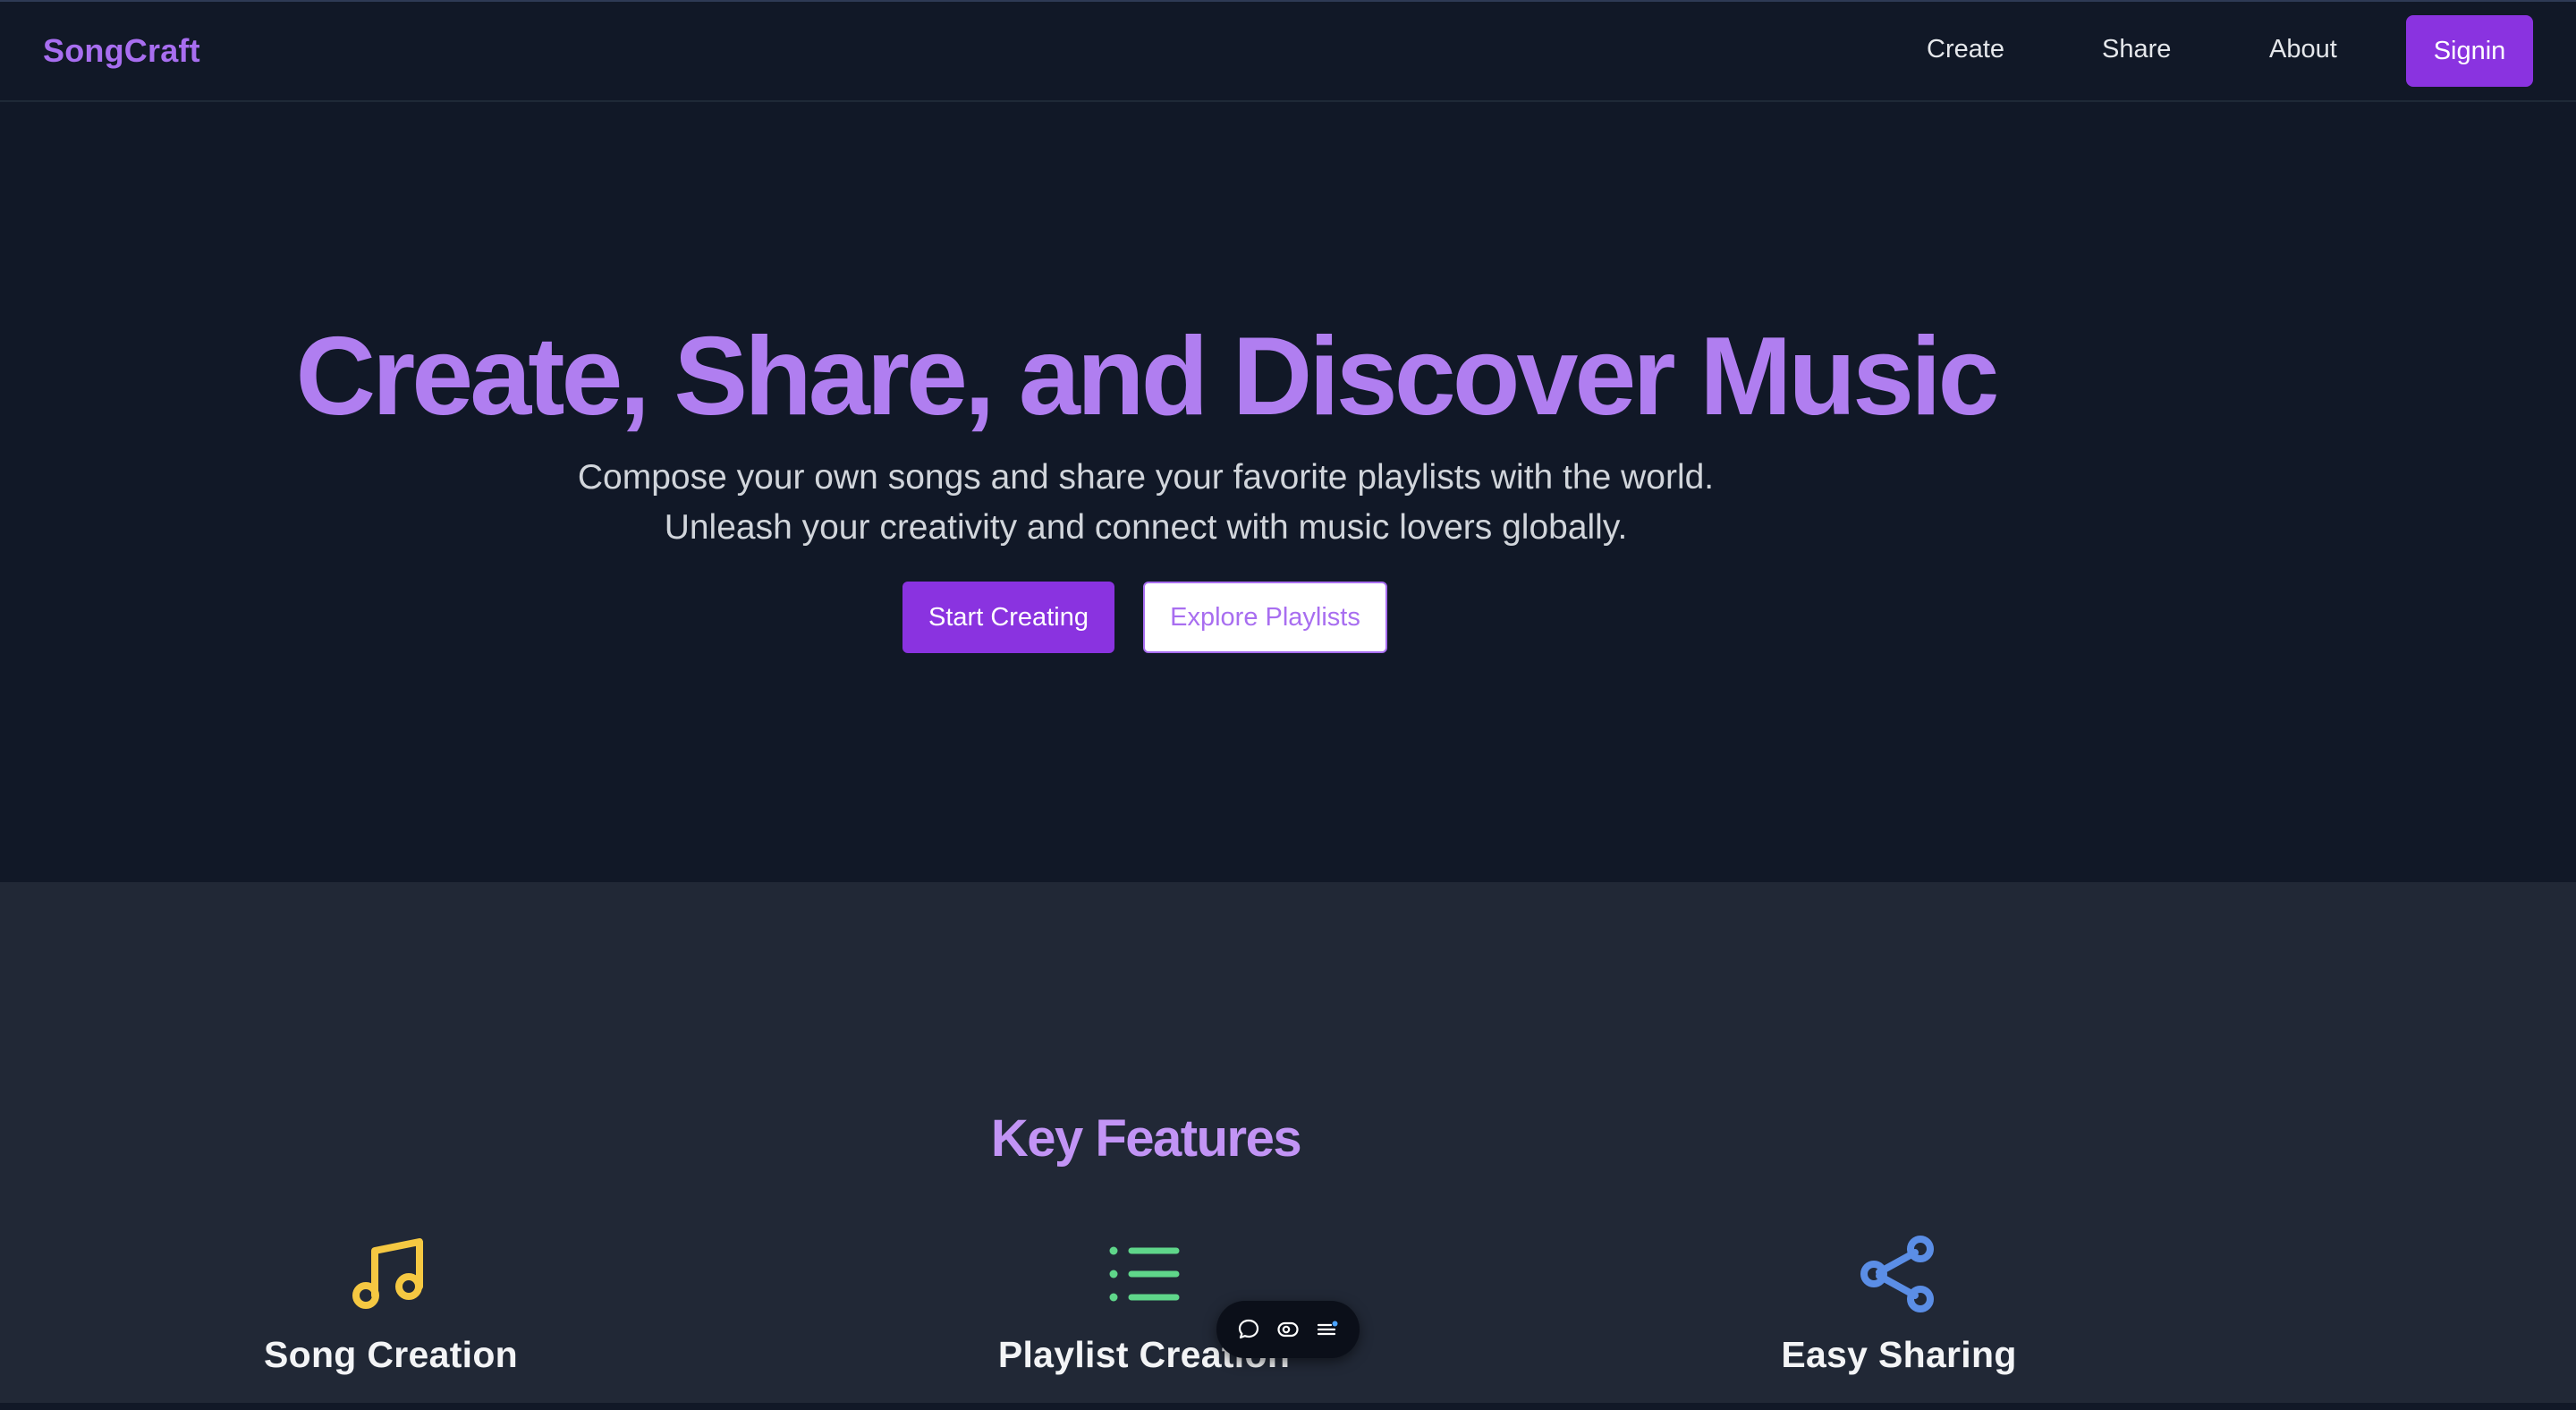  I want to click on explore-playlists-button: Explore Playlists, so click(1265, 618).